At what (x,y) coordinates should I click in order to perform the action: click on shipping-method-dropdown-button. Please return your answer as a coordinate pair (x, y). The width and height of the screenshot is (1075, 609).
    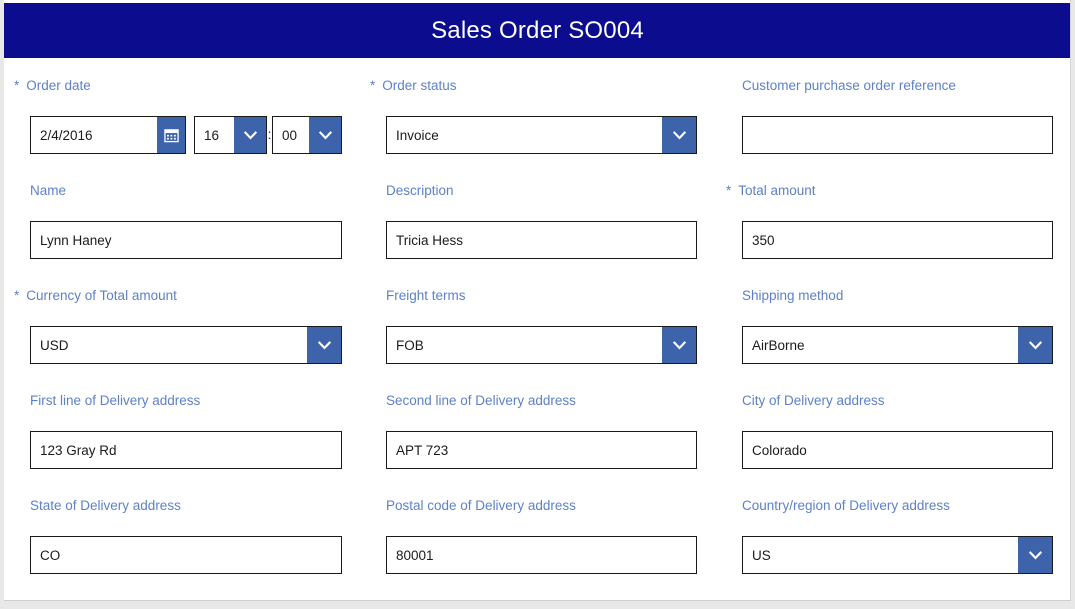
    Looking at the image, I should click on (1035, 345).